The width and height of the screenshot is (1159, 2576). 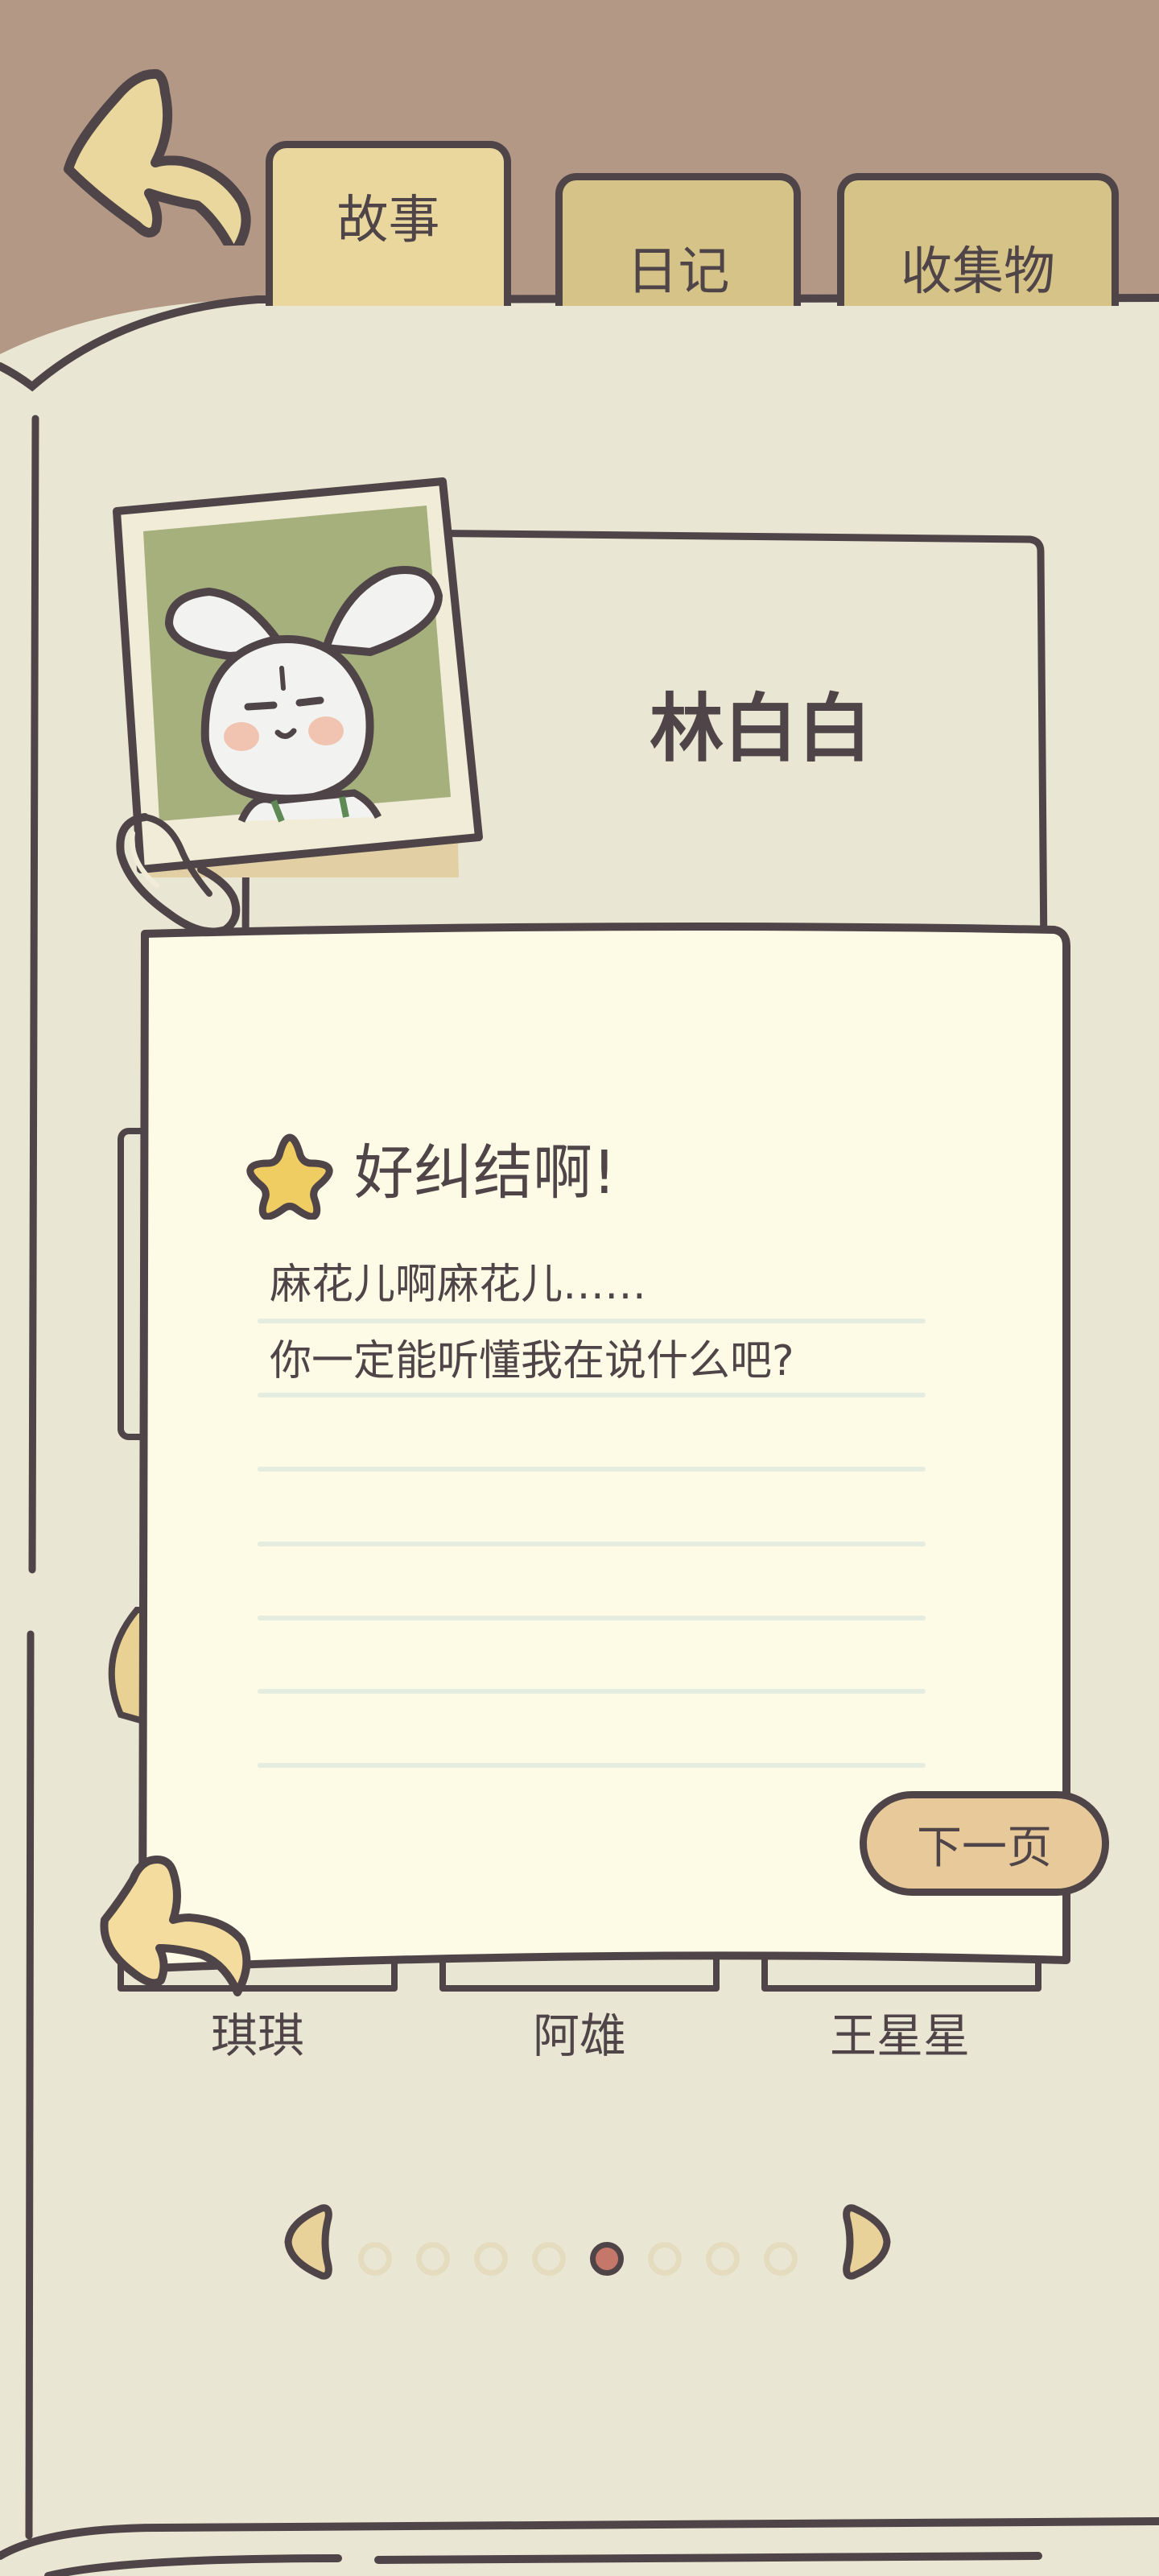 What do you see at coordinates (532, 1361) in the screenshot?
I see `note-line-2: 你一定能听懂我在说什么吧?` at bounding box center [532, 1361].